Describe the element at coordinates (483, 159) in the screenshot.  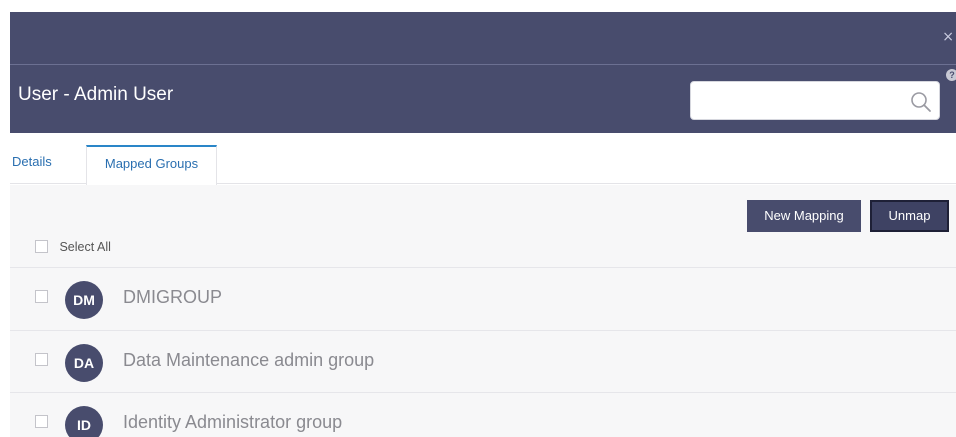
I see `tab-bar: Details Mapped Groups` at that location.